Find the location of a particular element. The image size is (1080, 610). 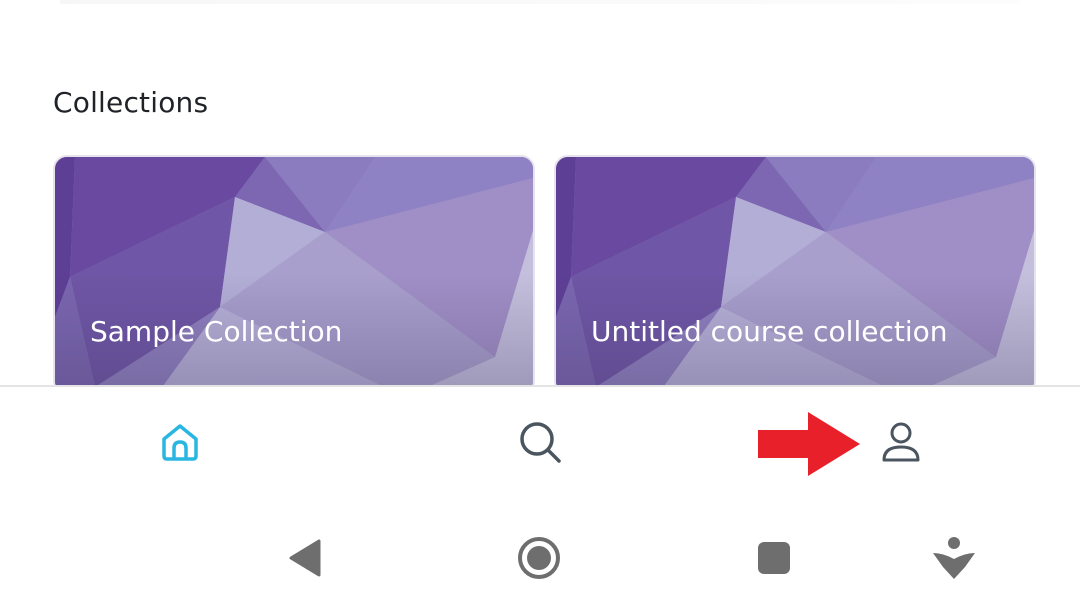

system-accessibility-button is located at coordinates (954, 558).